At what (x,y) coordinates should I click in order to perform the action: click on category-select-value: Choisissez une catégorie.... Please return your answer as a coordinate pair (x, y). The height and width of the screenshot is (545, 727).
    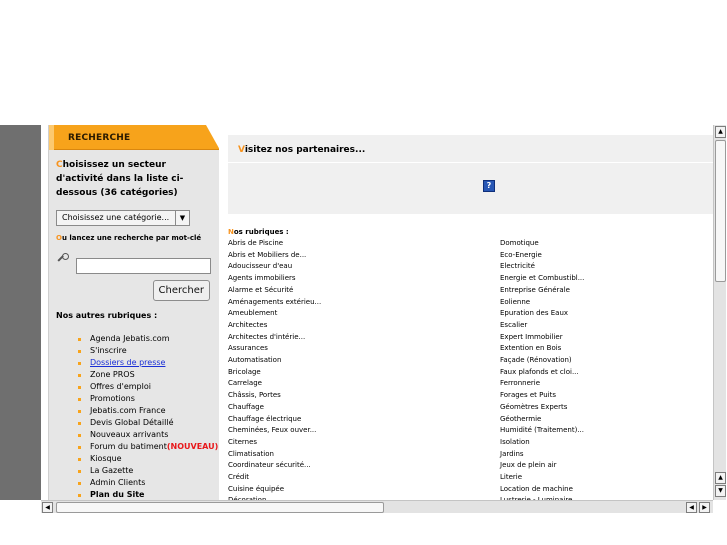
    Looking at the image, I should click on (116, 217).